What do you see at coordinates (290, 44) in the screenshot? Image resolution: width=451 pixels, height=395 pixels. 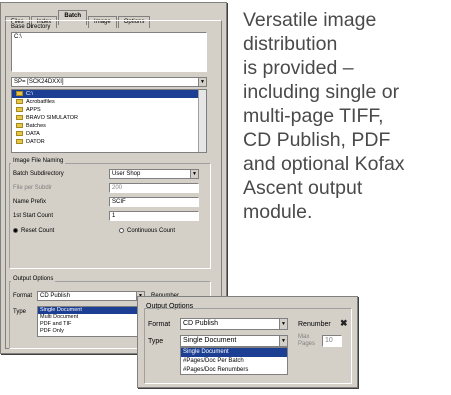 I see `caption-line: distribution` at bounding box center [290, 44].